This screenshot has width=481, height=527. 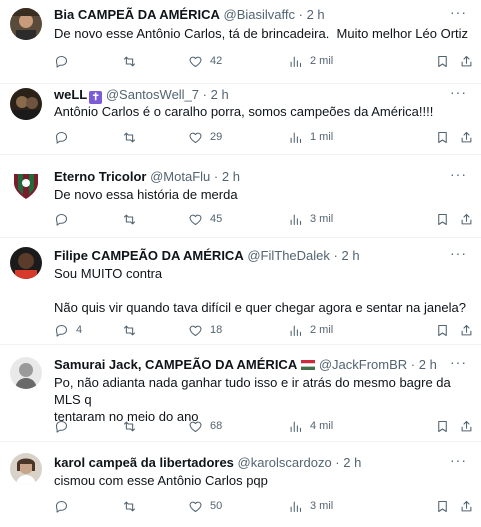 What do you see at coordinates (259, 14) in the screenshot?
I see `user-handle: @Biasilvaffc` at bounding box center [259, 14].